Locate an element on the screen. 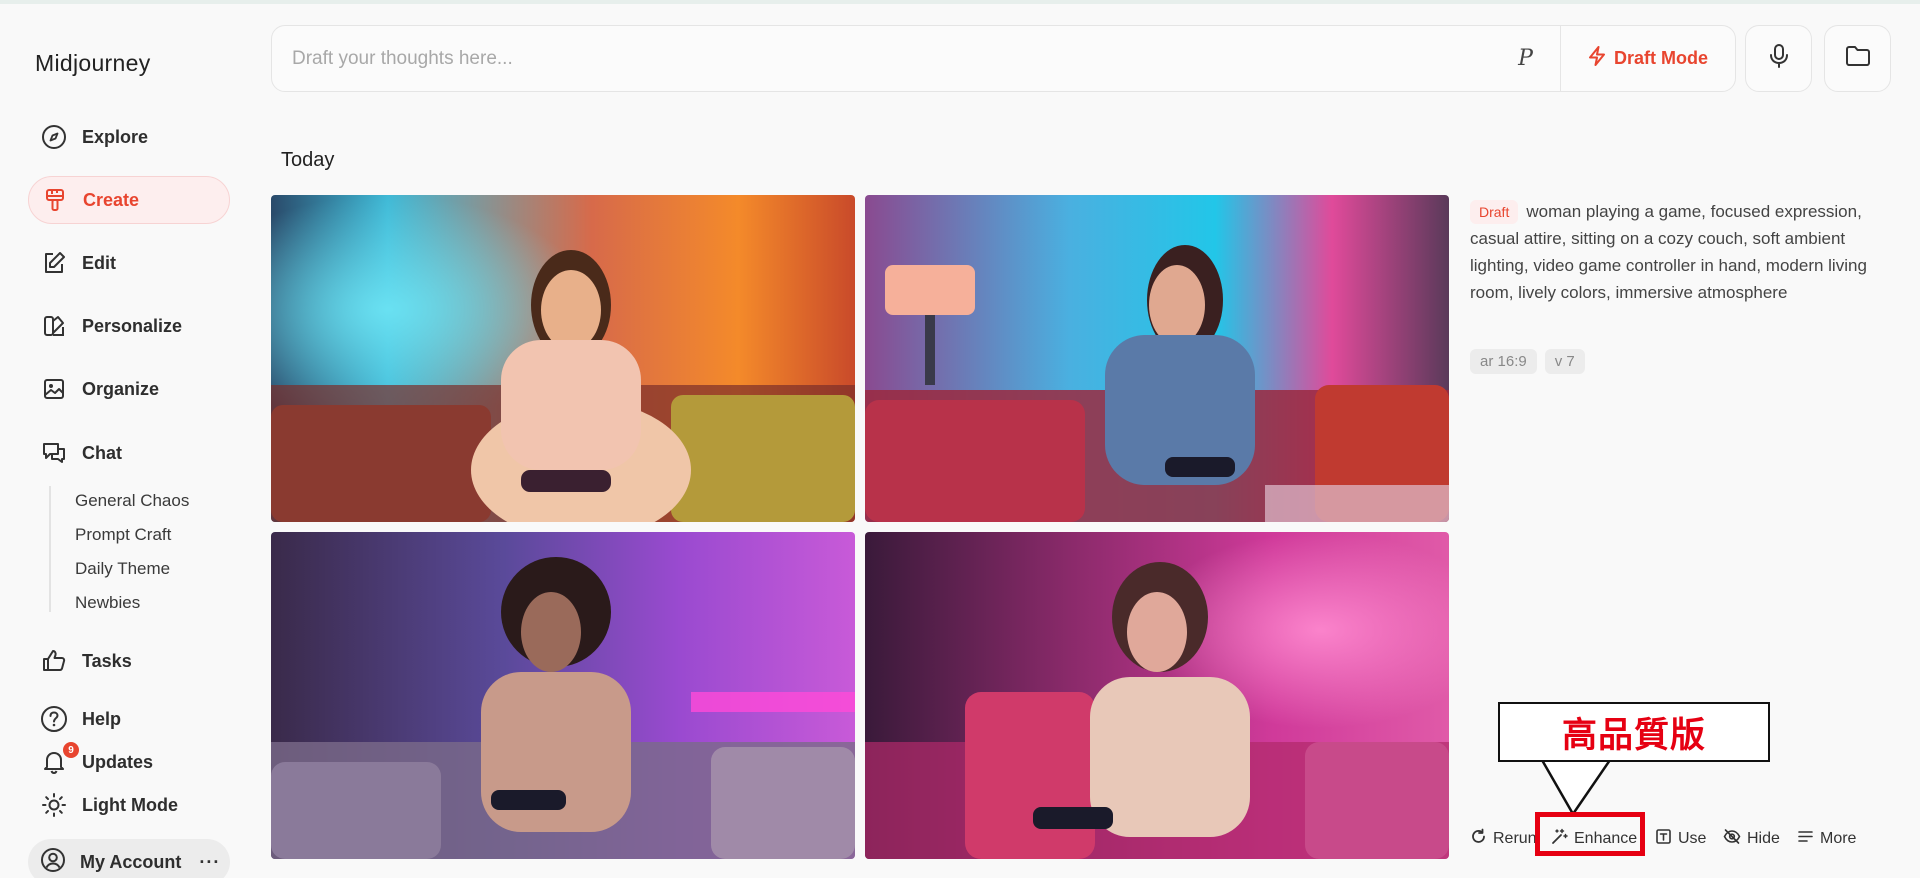  account-label: My Account is located at coordinates (131, 861).